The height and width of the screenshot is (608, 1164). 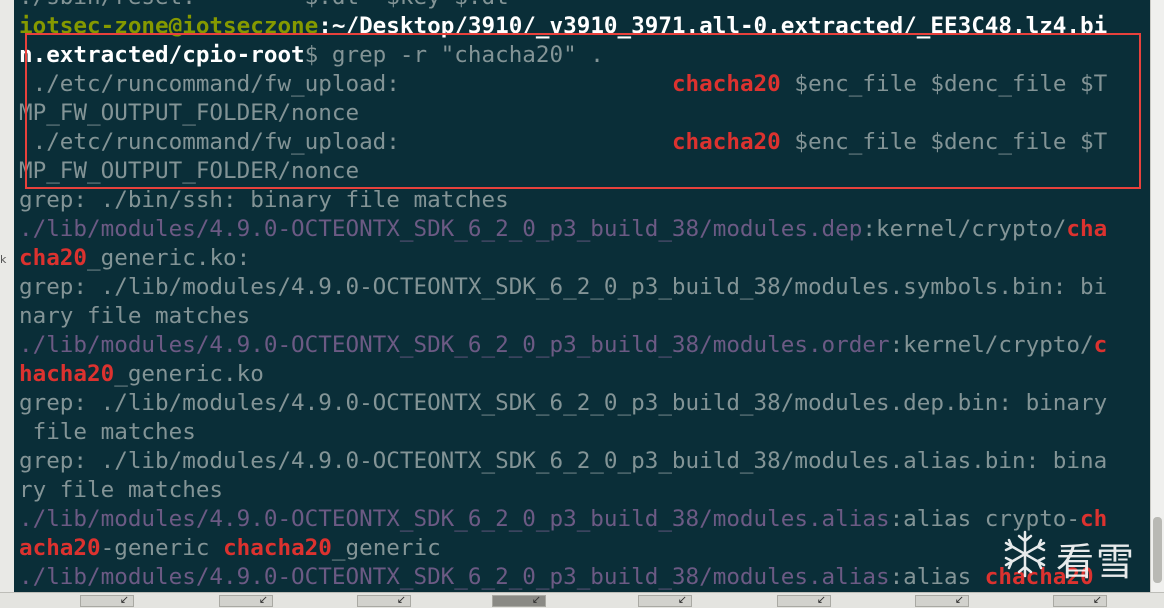 I want to click on watermark-text: 看雪, so click(x=1096, y=562).